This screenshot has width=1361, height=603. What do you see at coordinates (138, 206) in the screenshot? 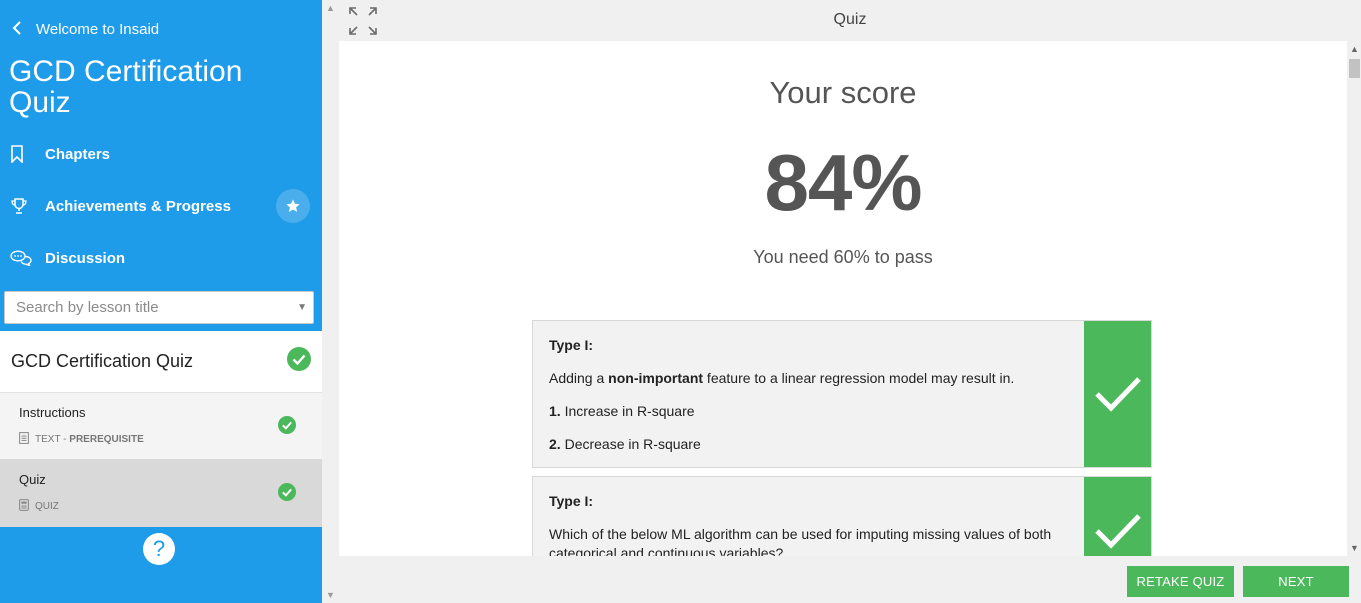
I see `nav-achievements-label: Achievements & Progress` at bounding box center [138, 206].